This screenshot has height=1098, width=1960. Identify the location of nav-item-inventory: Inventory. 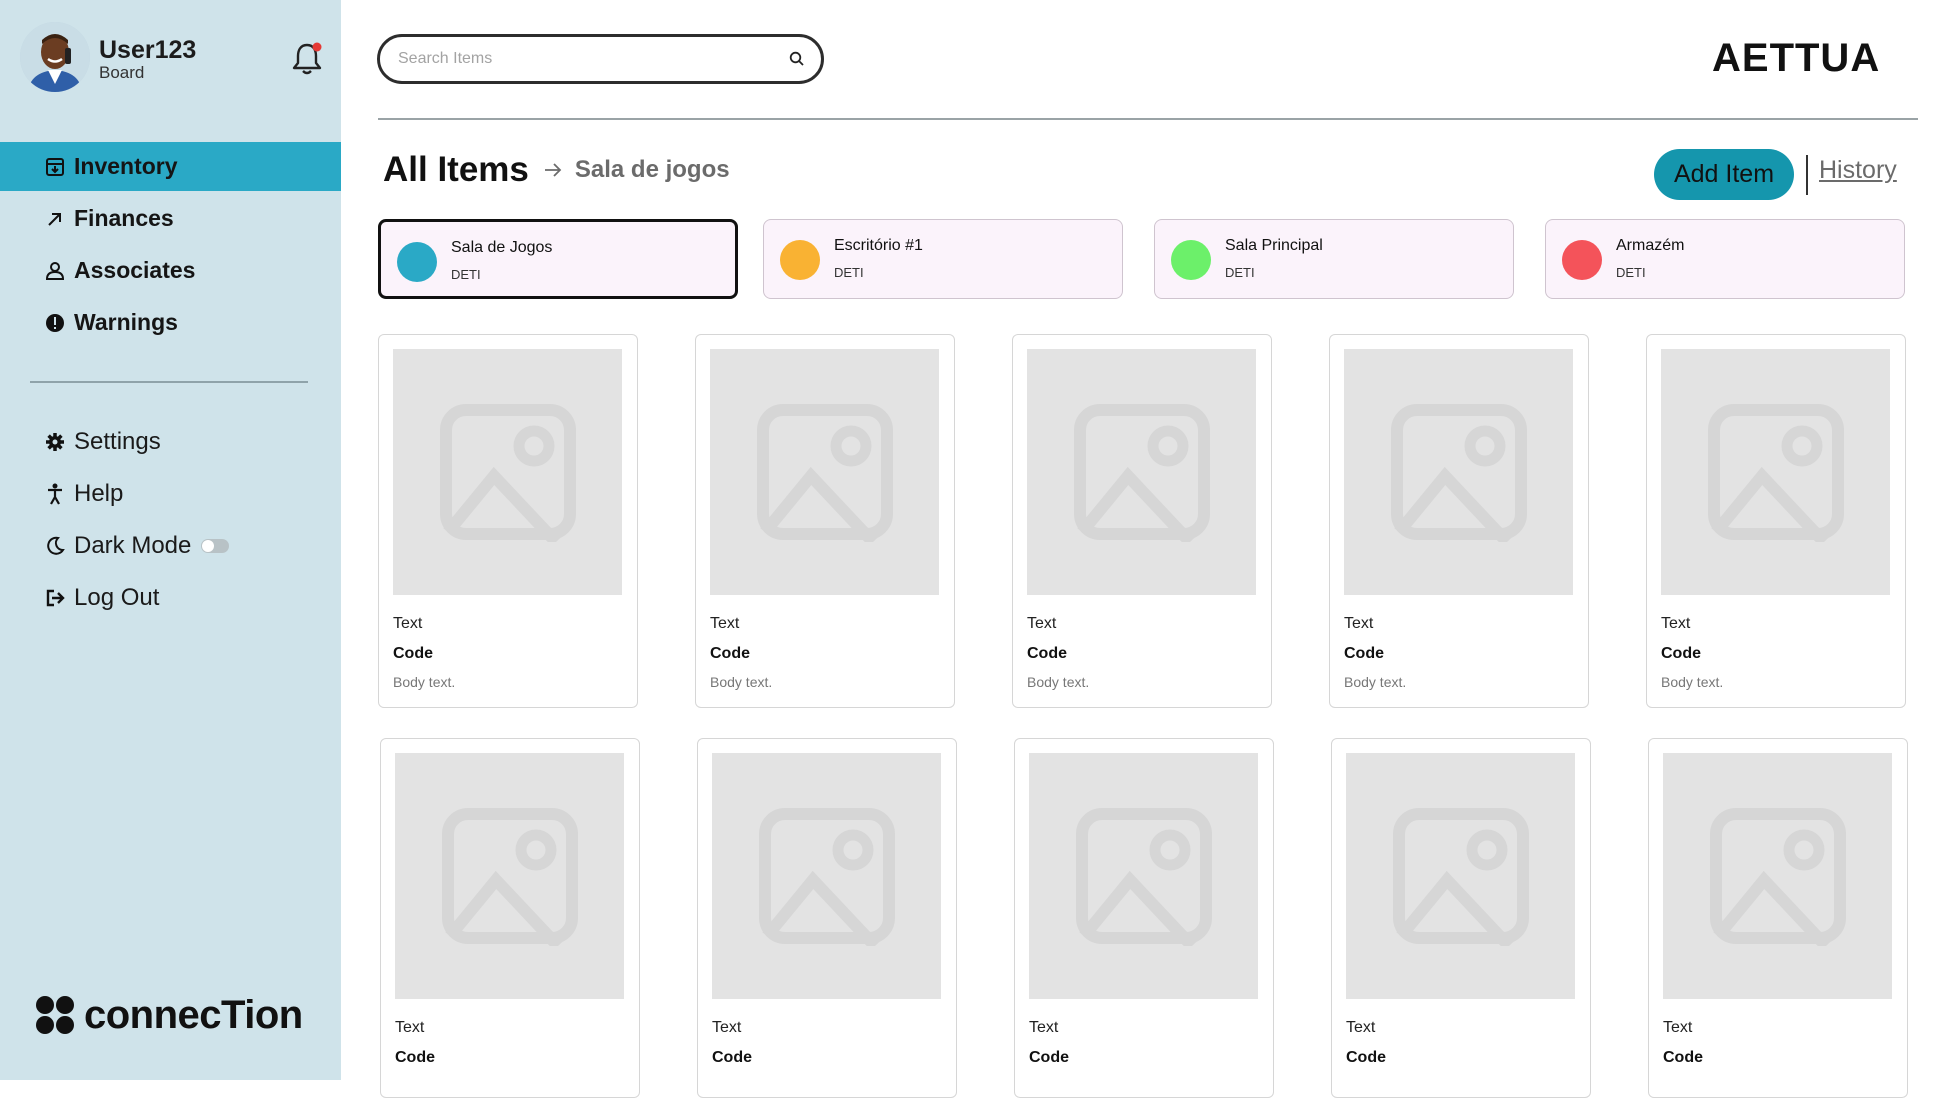
(170, 166).